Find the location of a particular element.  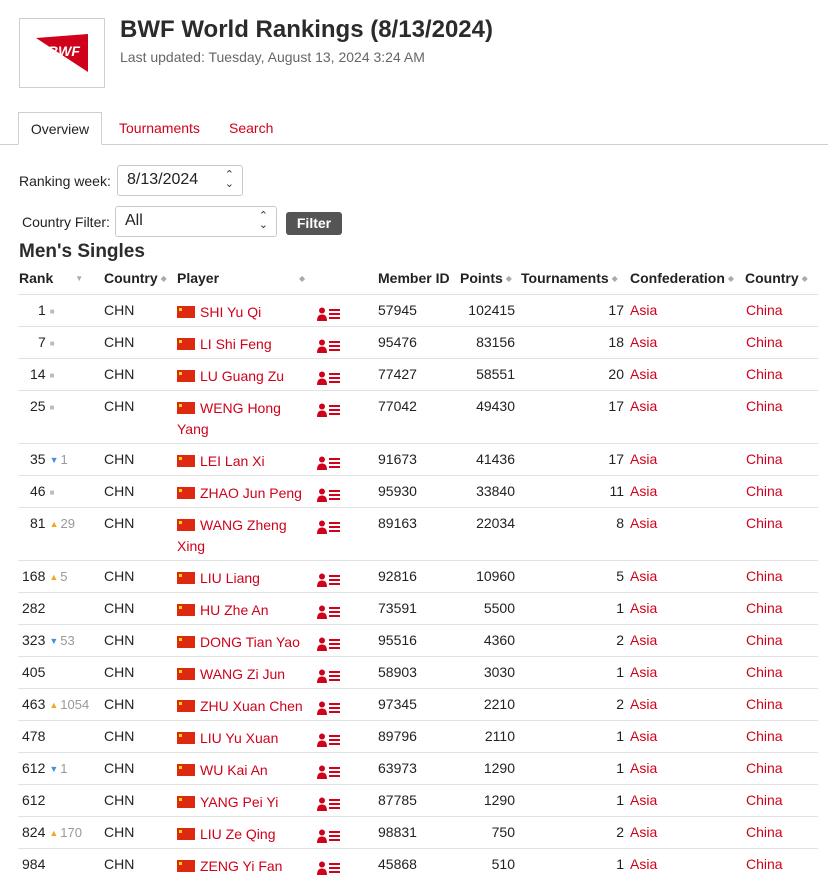

bwf-logo: BWF is located at coordinates (62, 53).